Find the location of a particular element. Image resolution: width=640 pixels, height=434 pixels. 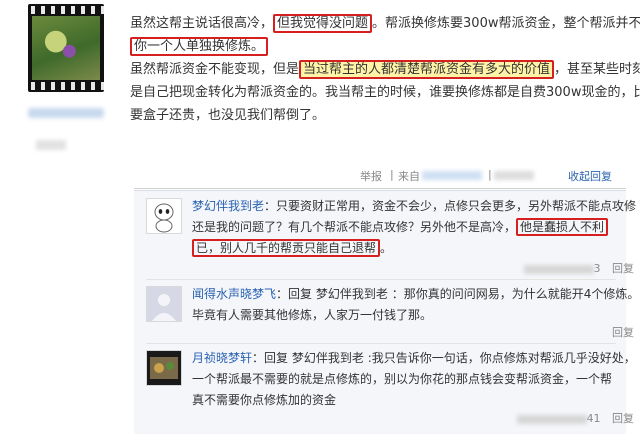

collapse-reply-link: 收起回复 is located at coordinates (590, 176).